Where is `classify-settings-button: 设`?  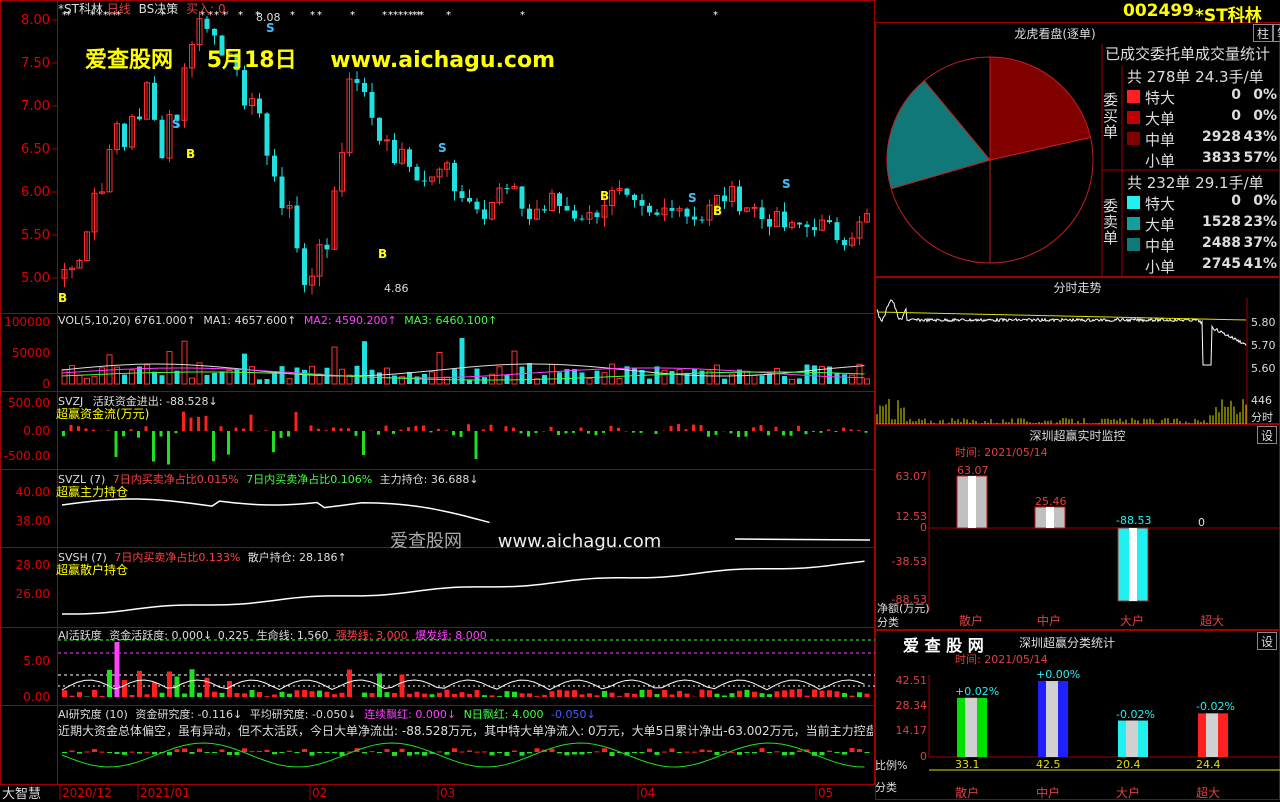 classify-settings-button: 设 is located at coordinates (1267, 641).